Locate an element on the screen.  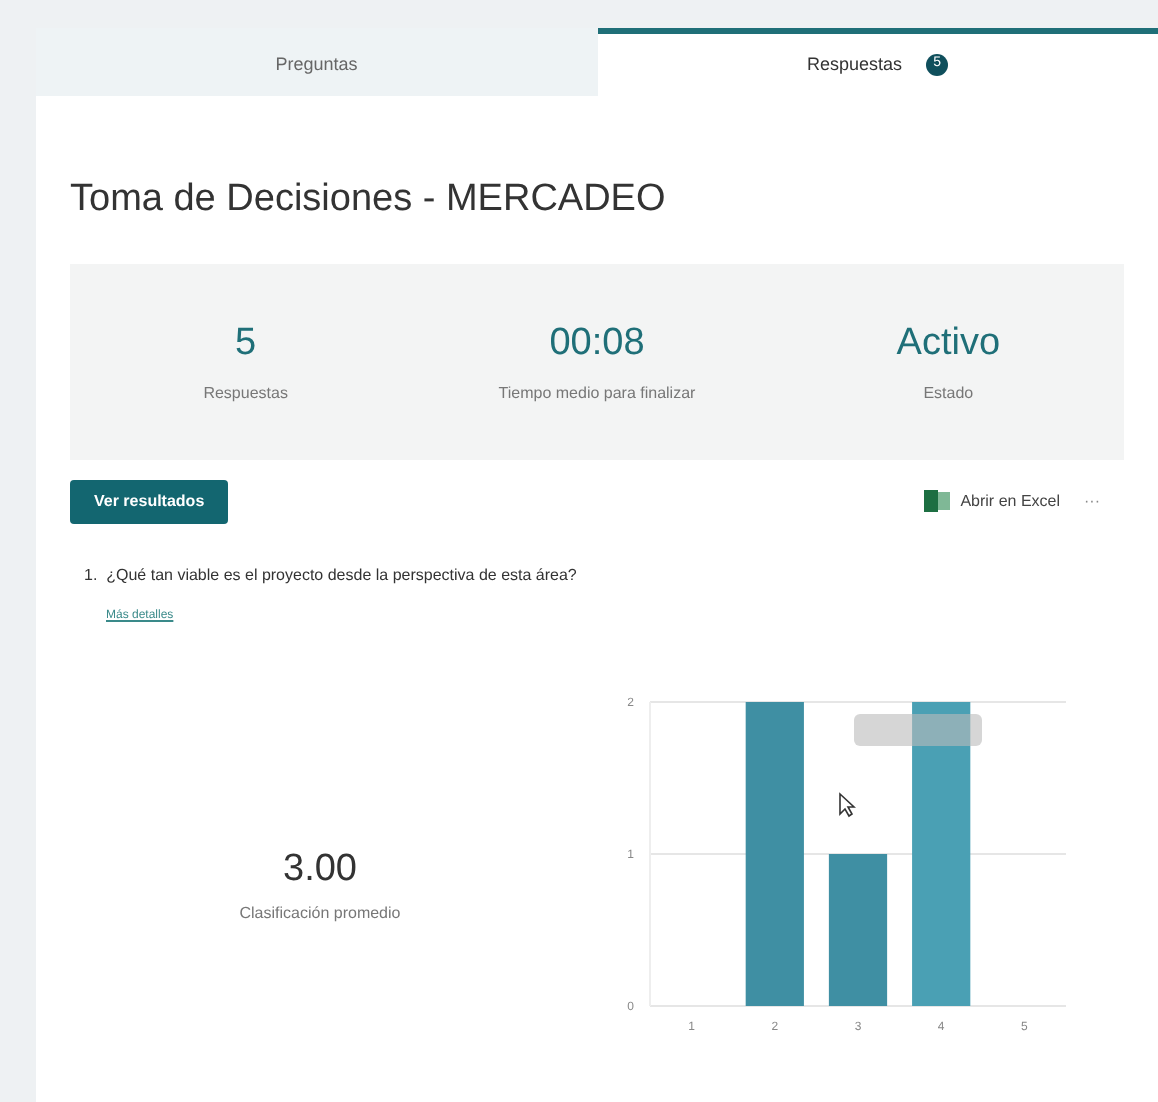
stat-value: 5 is located at coordinates (246, 344).